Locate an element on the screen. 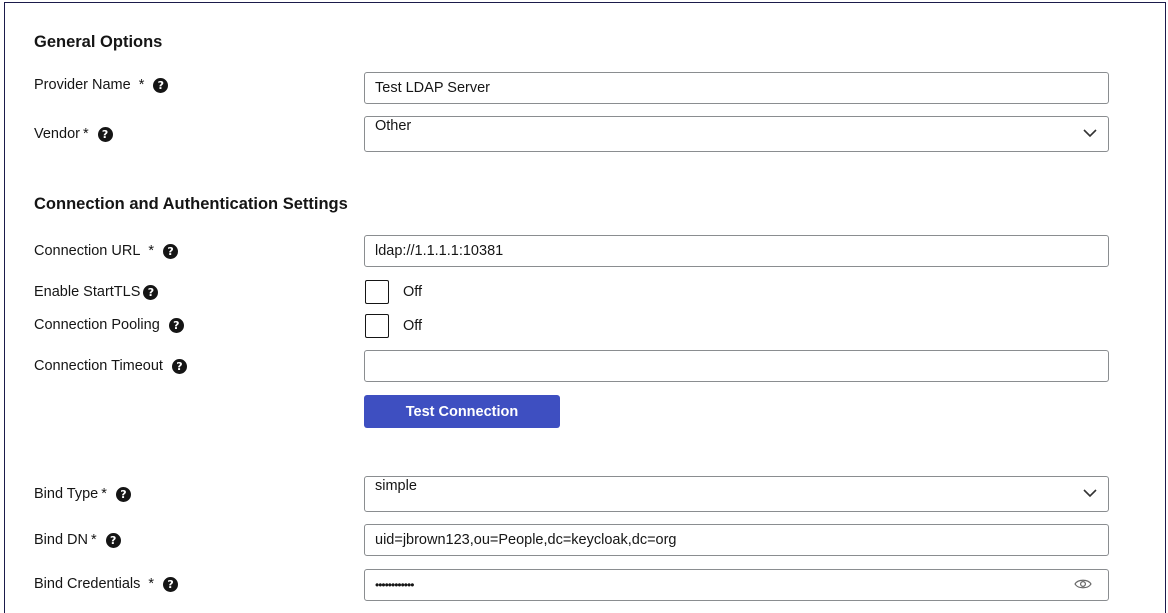 The image size is (1168, 613). connection-timeout-input is located at coordinates (736, 366).